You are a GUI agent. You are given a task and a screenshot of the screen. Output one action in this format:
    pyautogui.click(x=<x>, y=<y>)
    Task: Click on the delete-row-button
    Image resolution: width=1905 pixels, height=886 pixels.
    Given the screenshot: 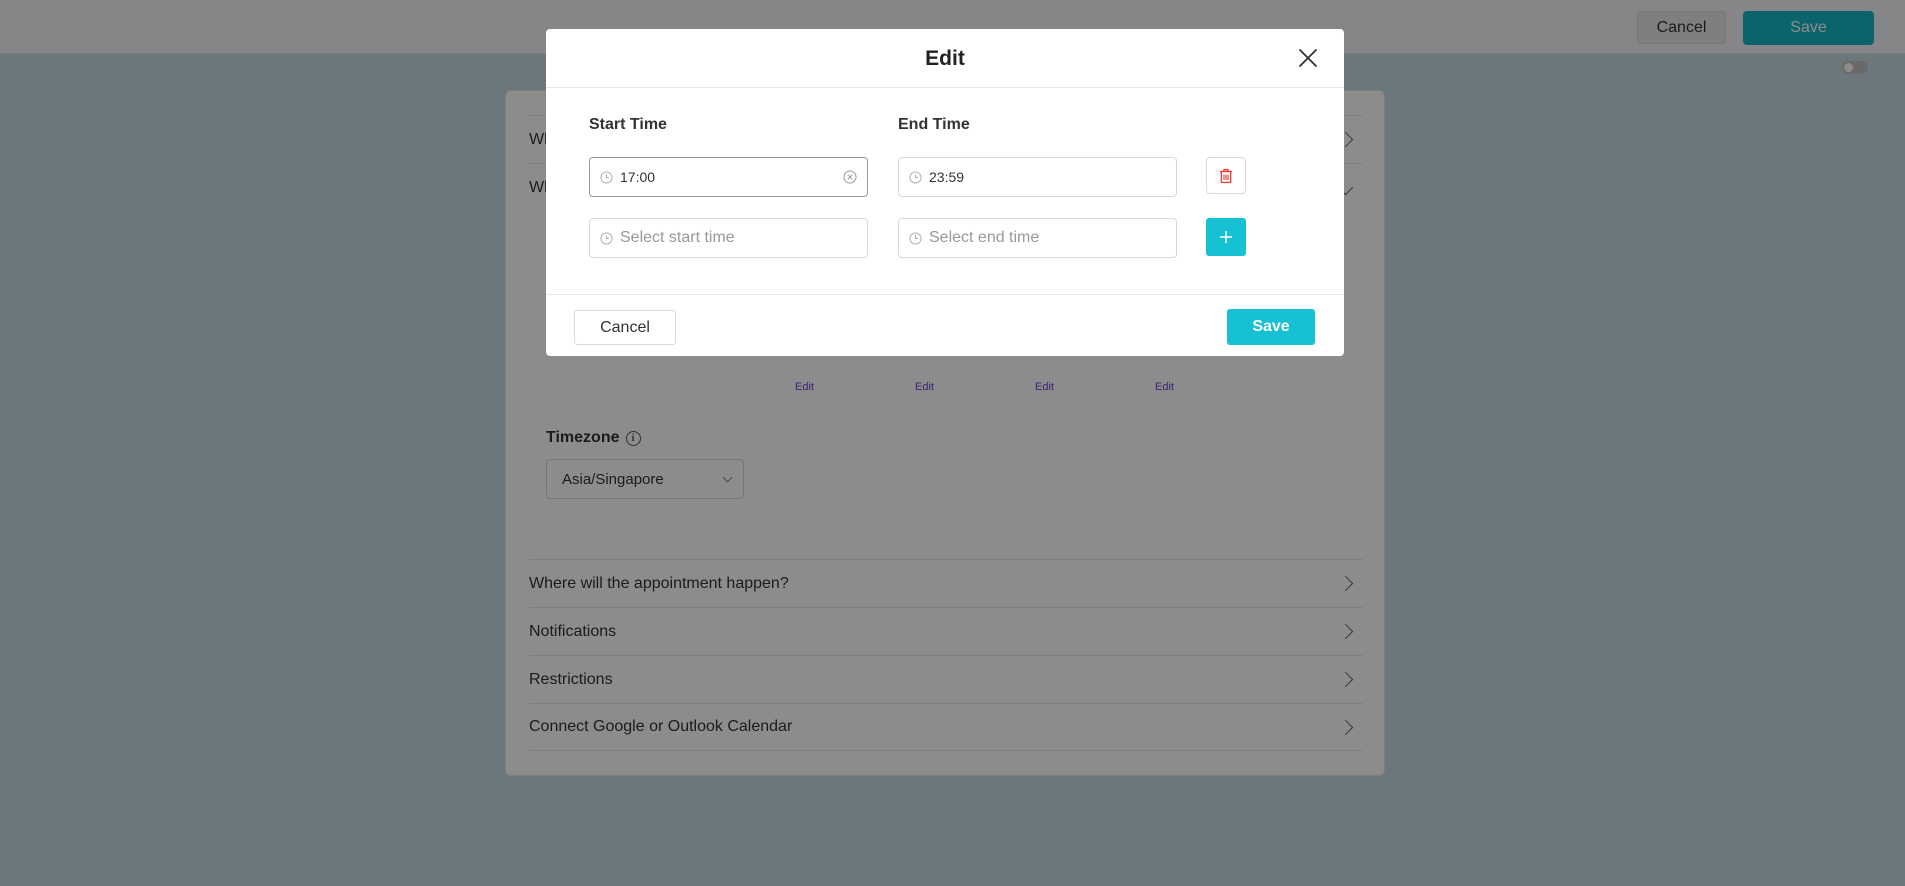 What is the action you would take?
    pyautogui.click(x=1226, y=175)
    